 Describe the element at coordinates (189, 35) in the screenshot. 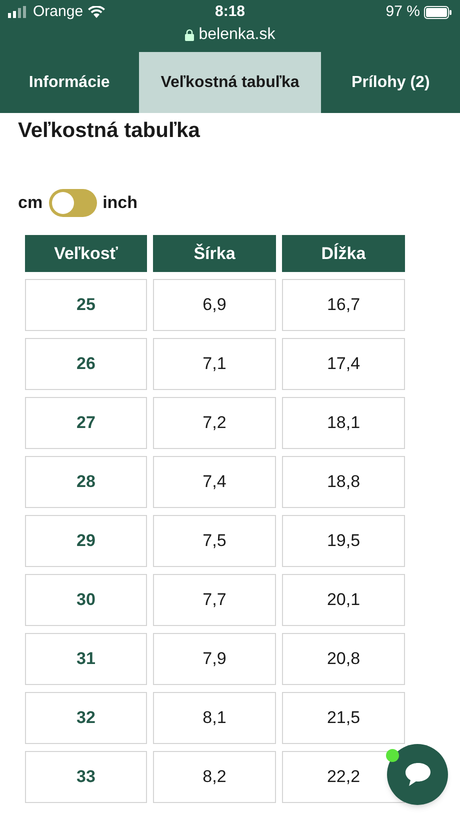

I see `lock-icon` at that location.